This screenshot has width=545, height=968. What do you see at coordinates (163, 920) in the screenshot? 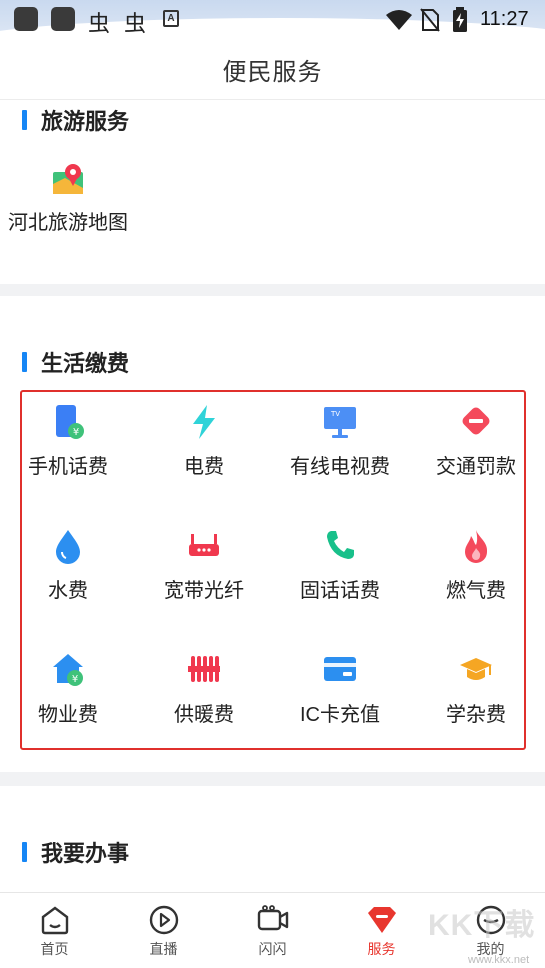
I see `play-icon` at bounding box center [163, 920].